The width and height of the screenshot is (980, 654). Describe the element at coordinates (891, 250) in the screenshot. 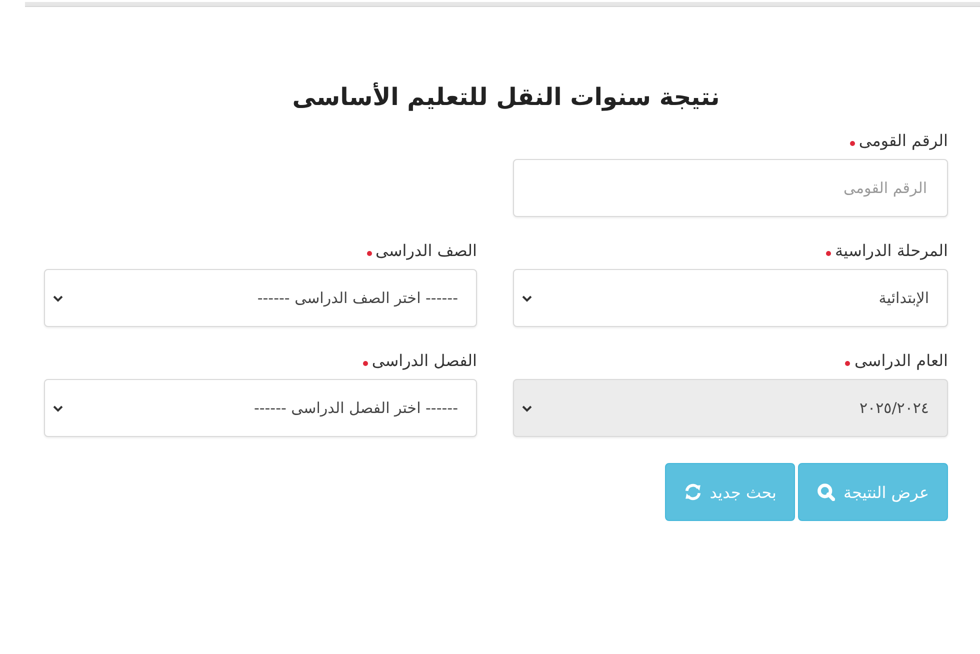

I see `field-label: المرحلة الدراسية` at that location.